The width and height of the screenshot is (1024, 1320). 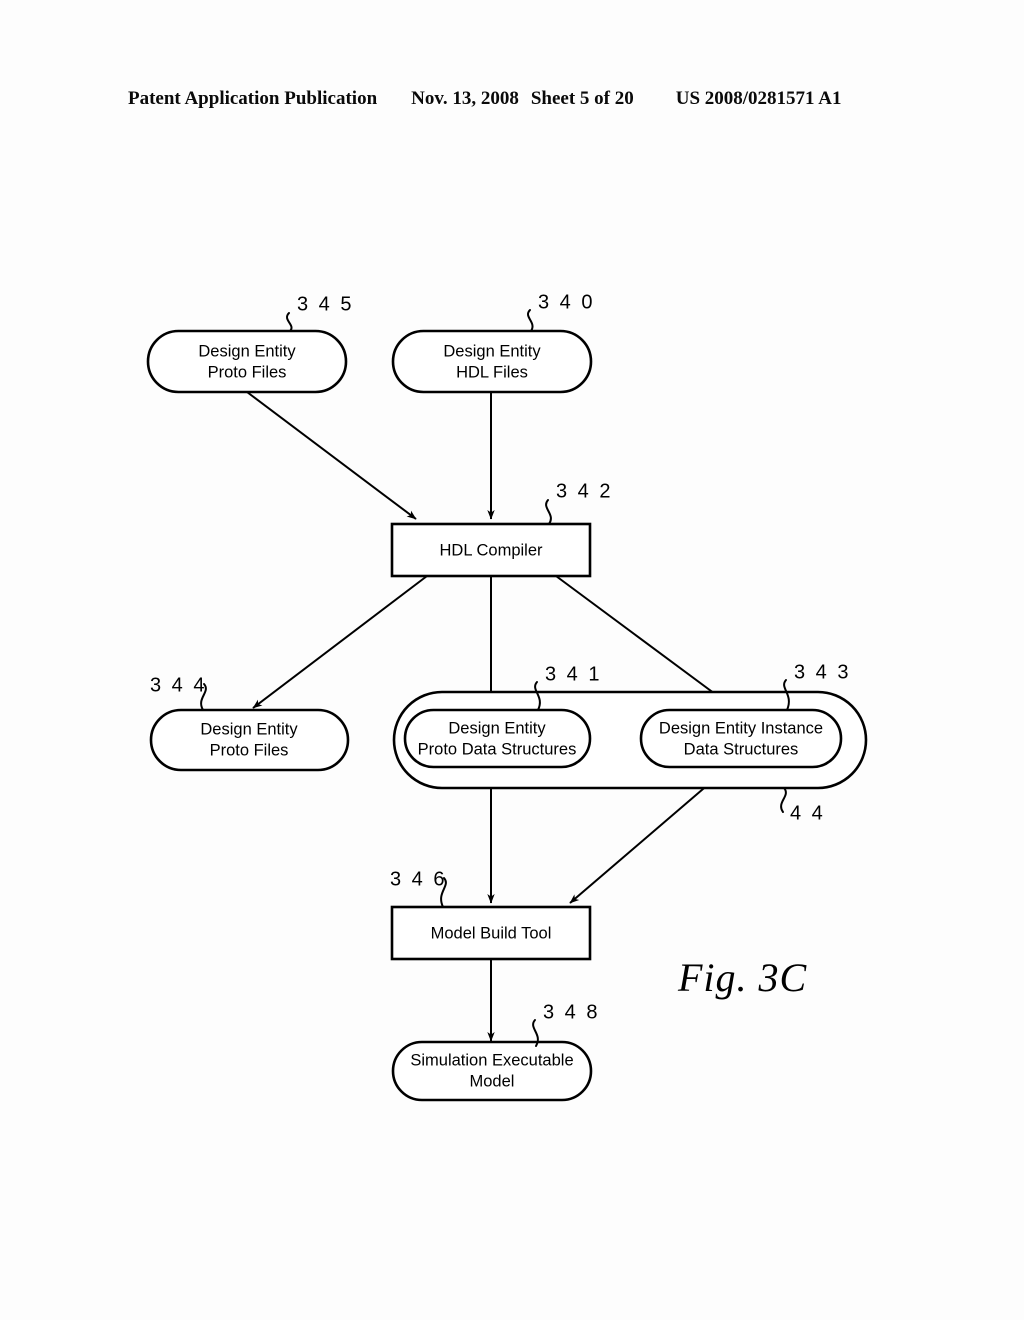 I want to click on reference-numeral-345: 3 4 5, so click(x=320, y=312).